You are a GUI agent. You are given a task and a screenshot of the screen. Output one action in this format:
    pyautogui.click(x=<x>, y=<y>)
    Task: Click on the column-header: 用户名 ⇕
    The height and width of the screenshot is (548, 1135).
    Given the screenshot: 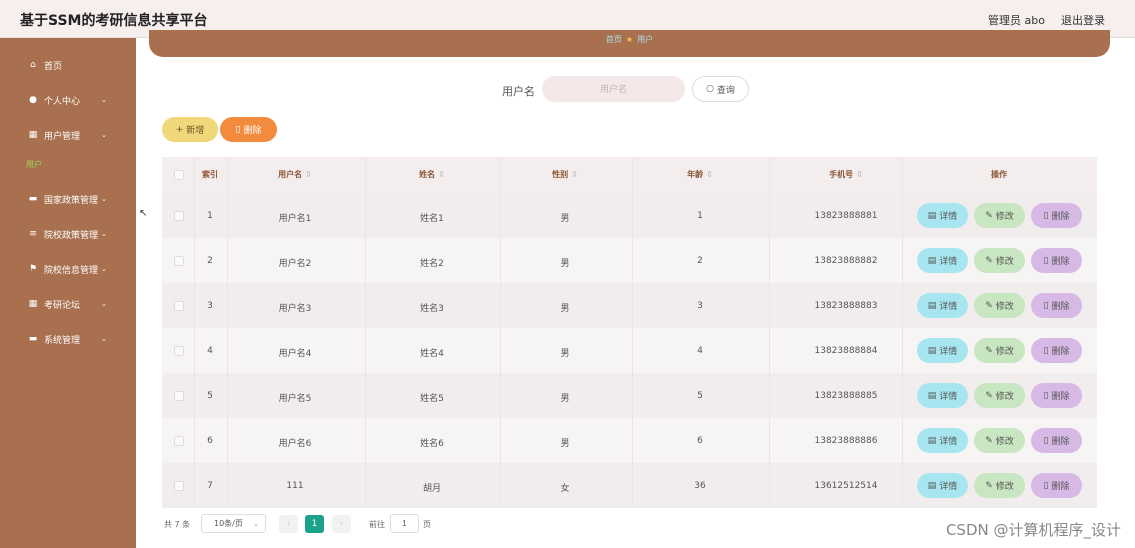 What is the action you would take?
    pyautogui.click(x=295, y=174)
    